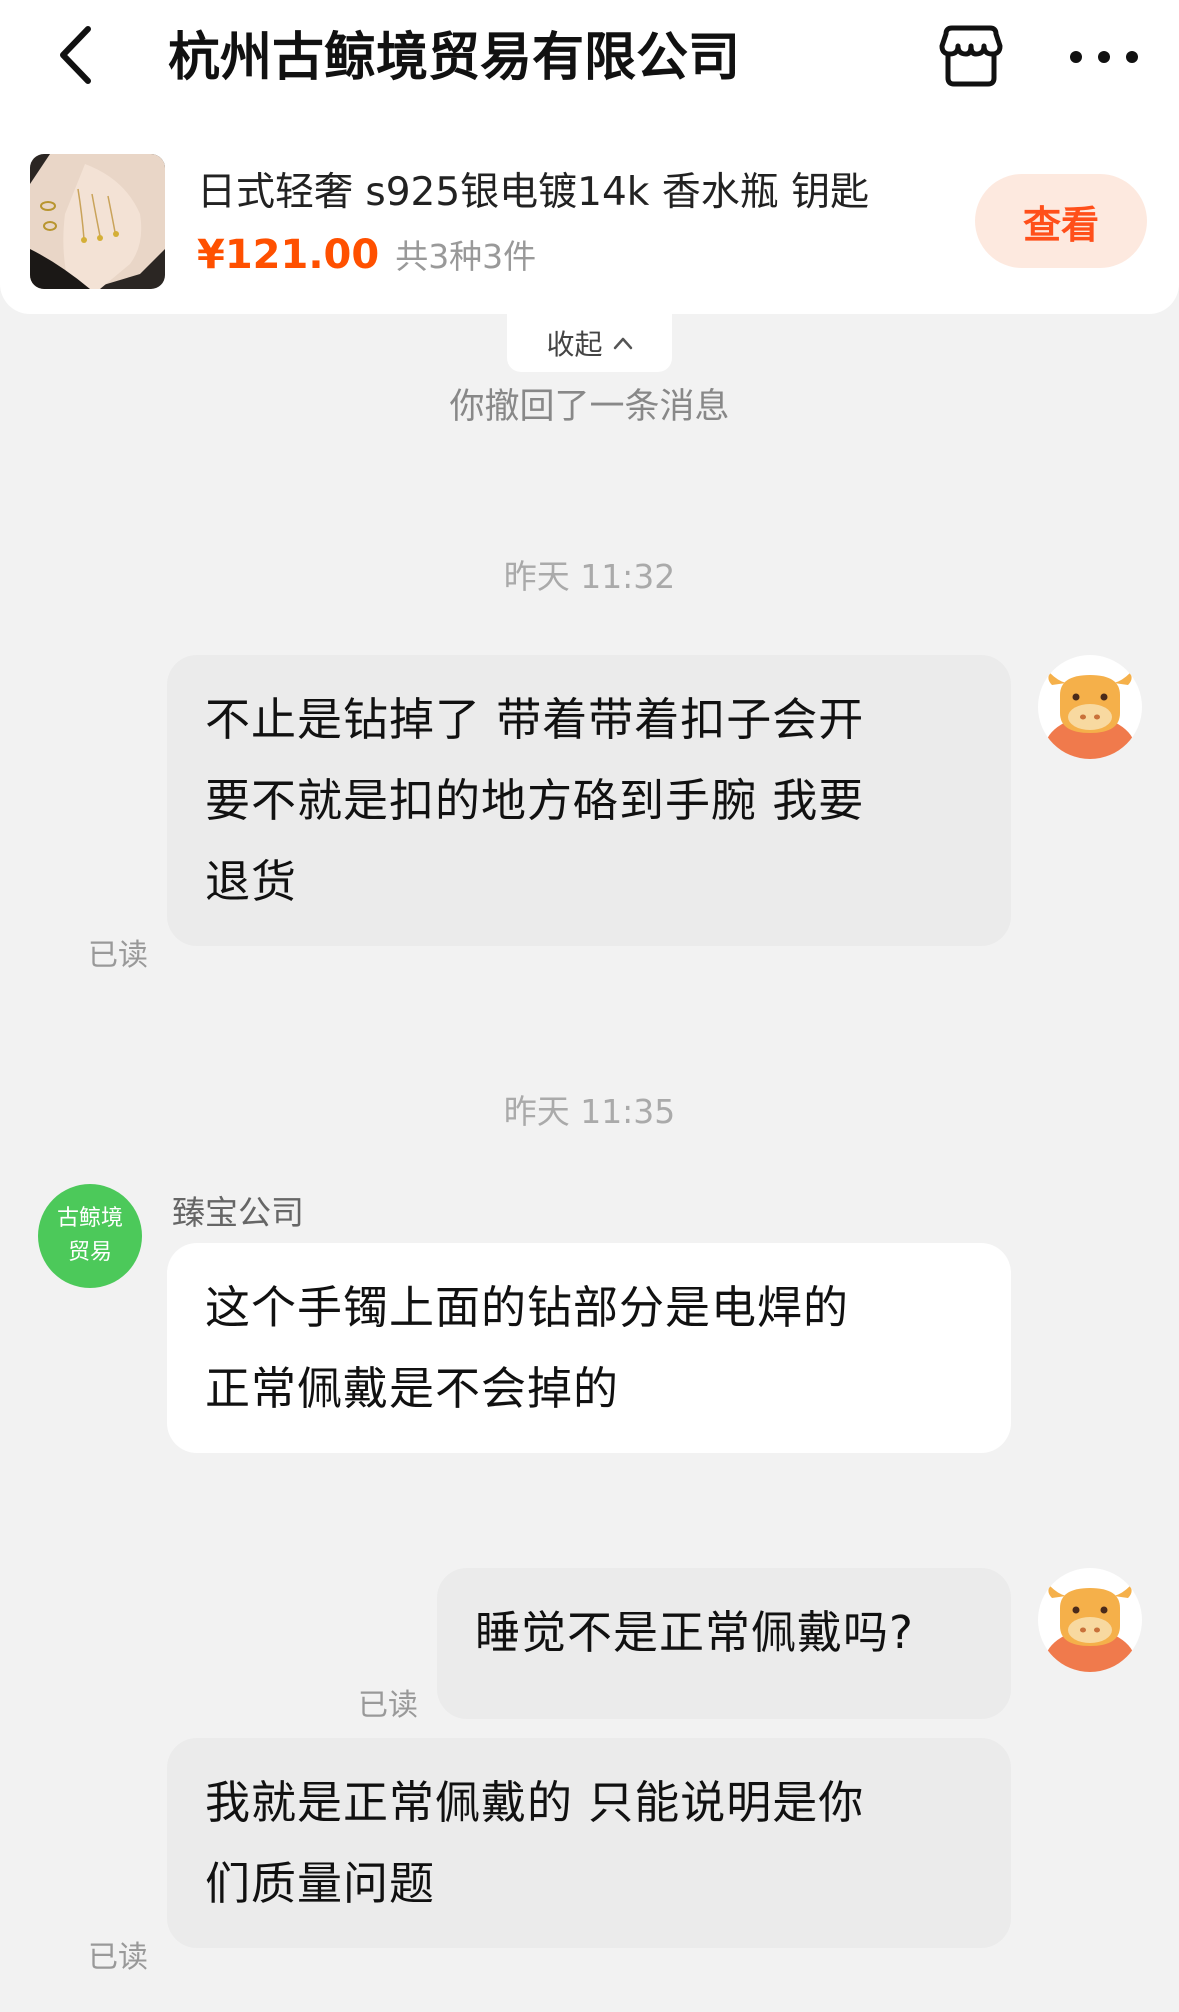 Image resolution: width=1179 pixels, height=2012 pixels. Describe the element at coordinates (535, 1802) in the screenshot. I see `message-line: 我就是正常佩戴的 只能说明是你` at that location.